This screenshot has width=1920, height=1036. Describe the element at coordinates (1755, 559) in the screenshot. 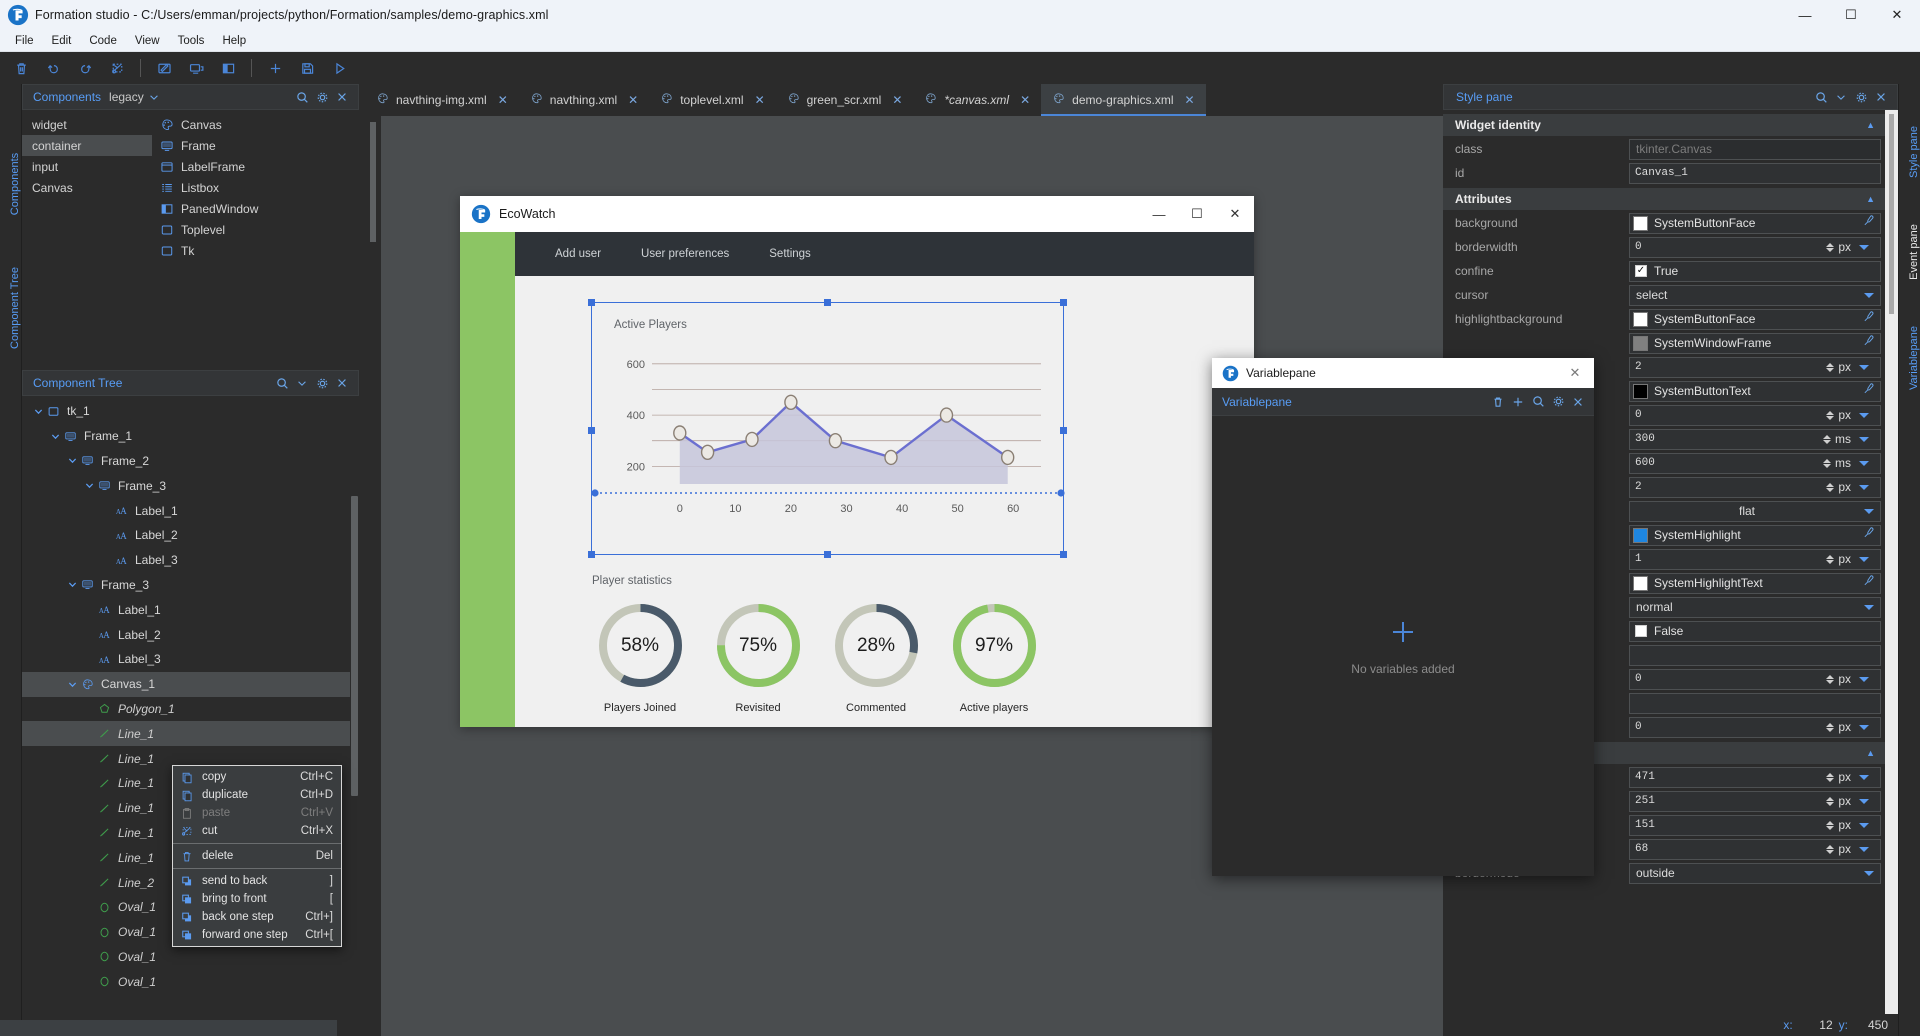

I see `style-row-value-1: px` at that location.